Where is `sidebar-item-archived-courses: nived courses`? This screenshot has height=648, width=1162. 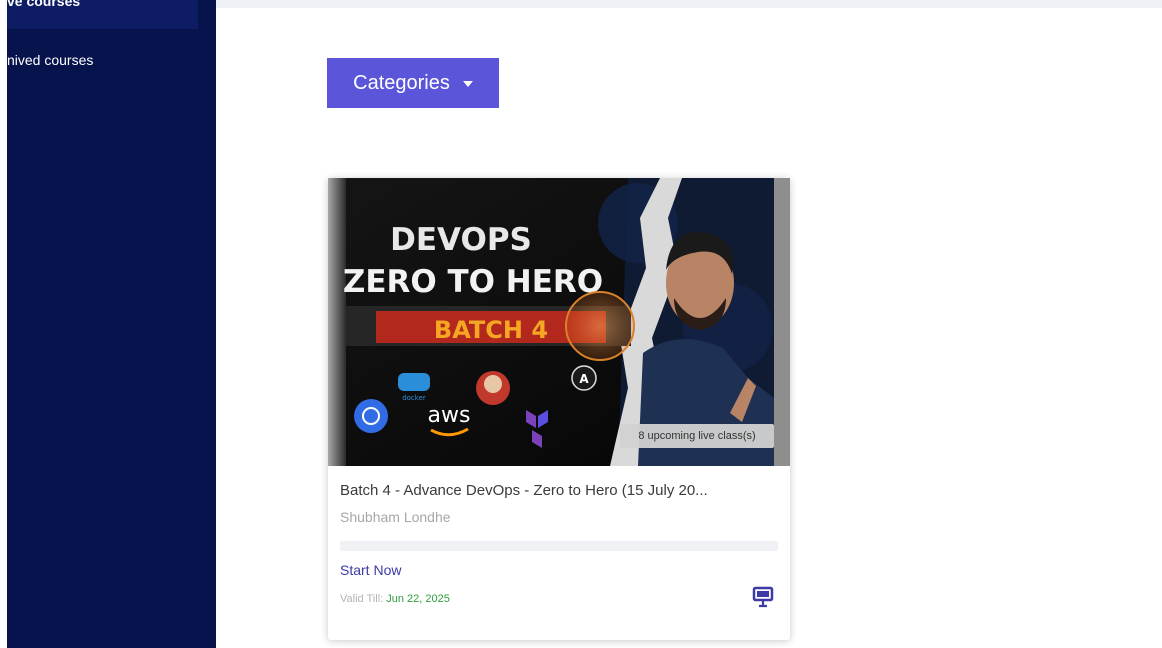 sidebar-item-archived-courses: nived courses is located at coordinates (50, 60).